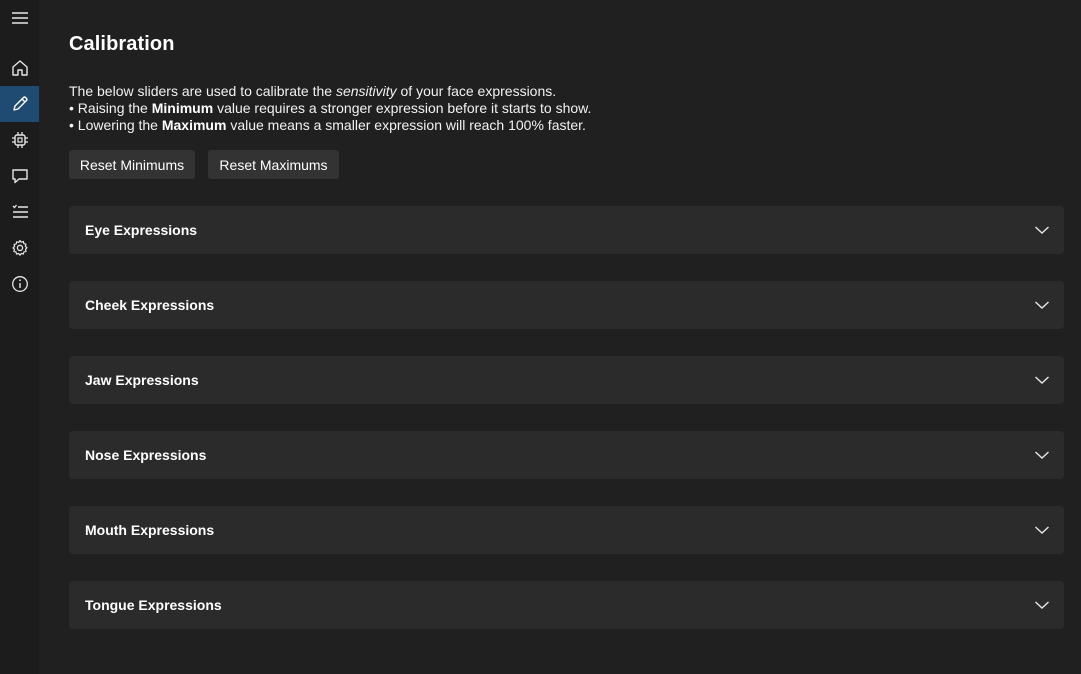 The height and width of the screenshot is (674, 1081). I want to click on section-label: Nose Expressions, so click(146, 455).